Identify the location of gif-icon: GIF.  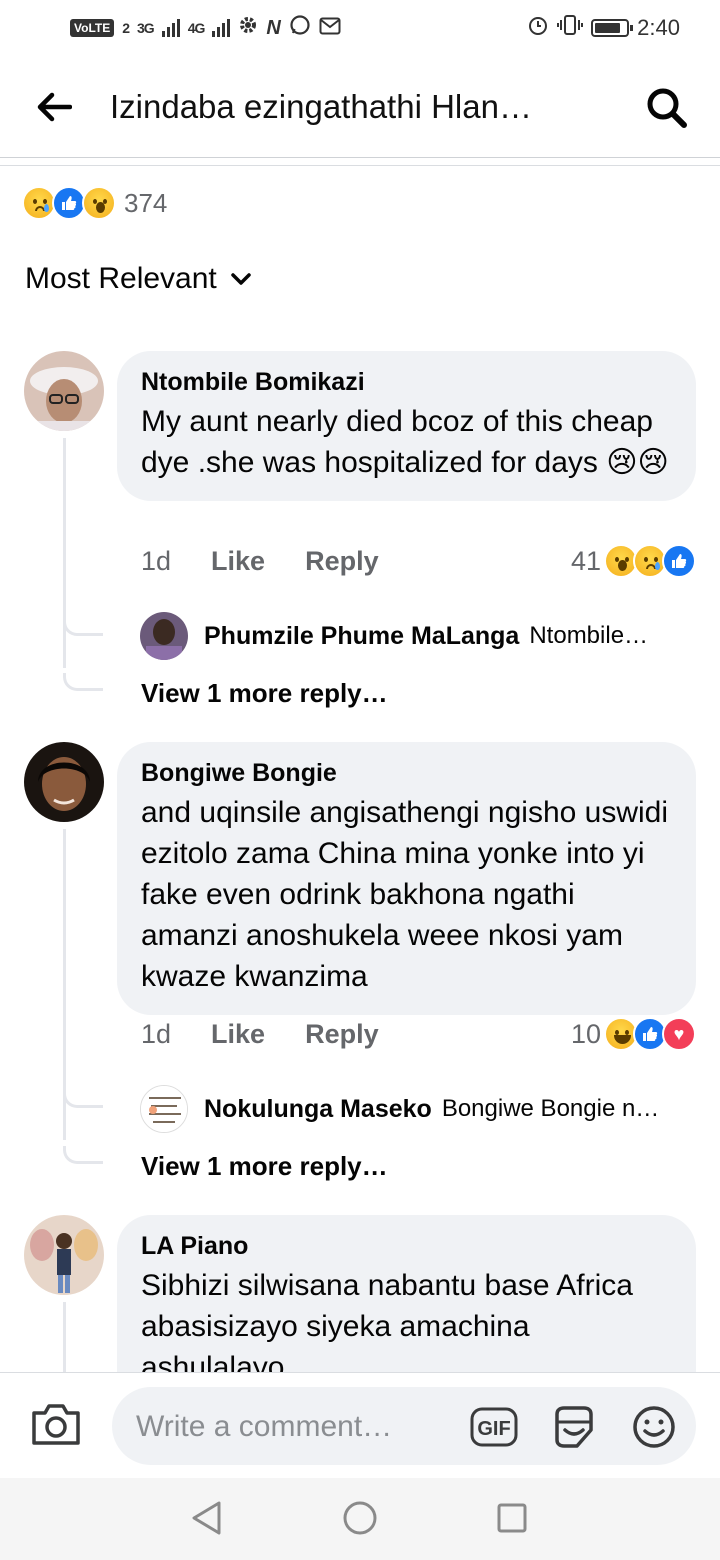
(494, 1427).